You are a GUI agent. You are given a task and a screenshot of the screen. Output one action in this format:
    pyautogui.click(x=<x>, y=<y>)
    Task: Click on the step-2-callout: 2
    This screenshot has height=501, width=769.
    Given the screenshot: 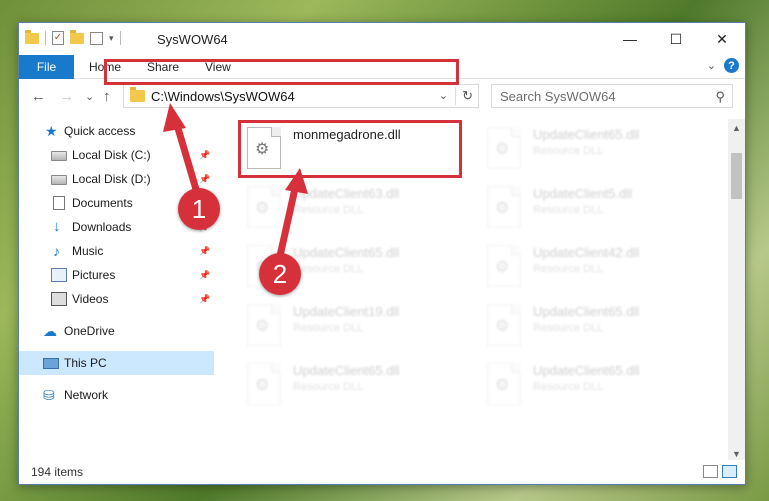 What is the action you would take?
    pyautogui.click(x=280, y=274)
    